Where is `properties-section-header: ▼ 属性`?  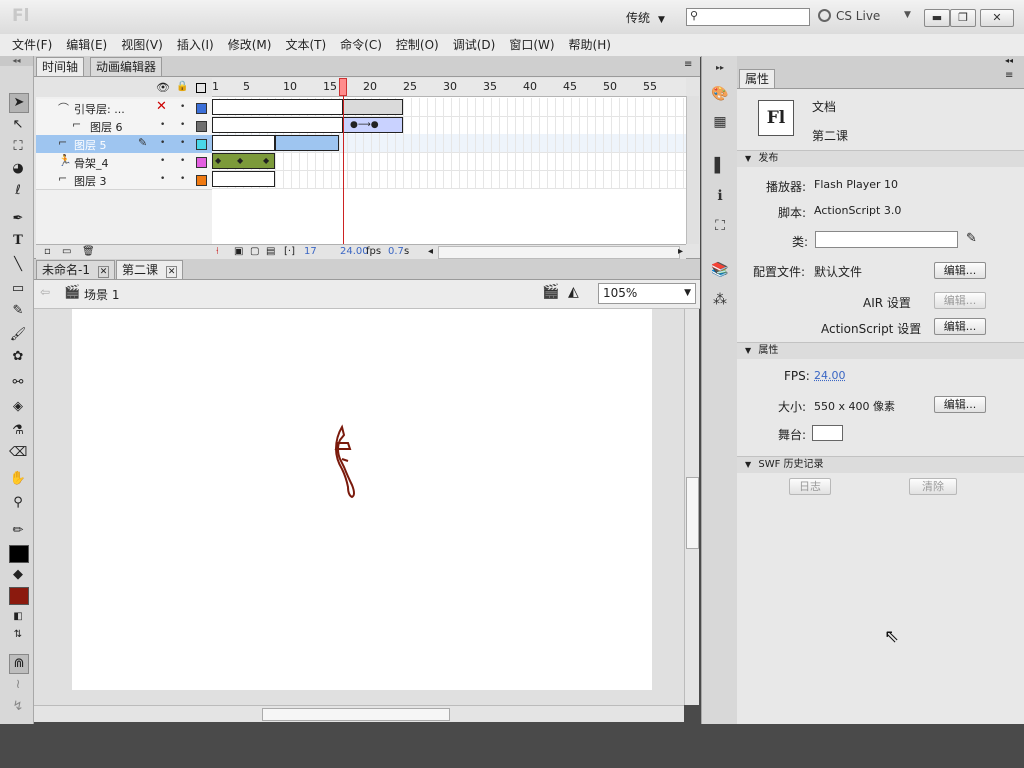 properties-section-header: ▼ 属性 is located at coordinates (880, 350).